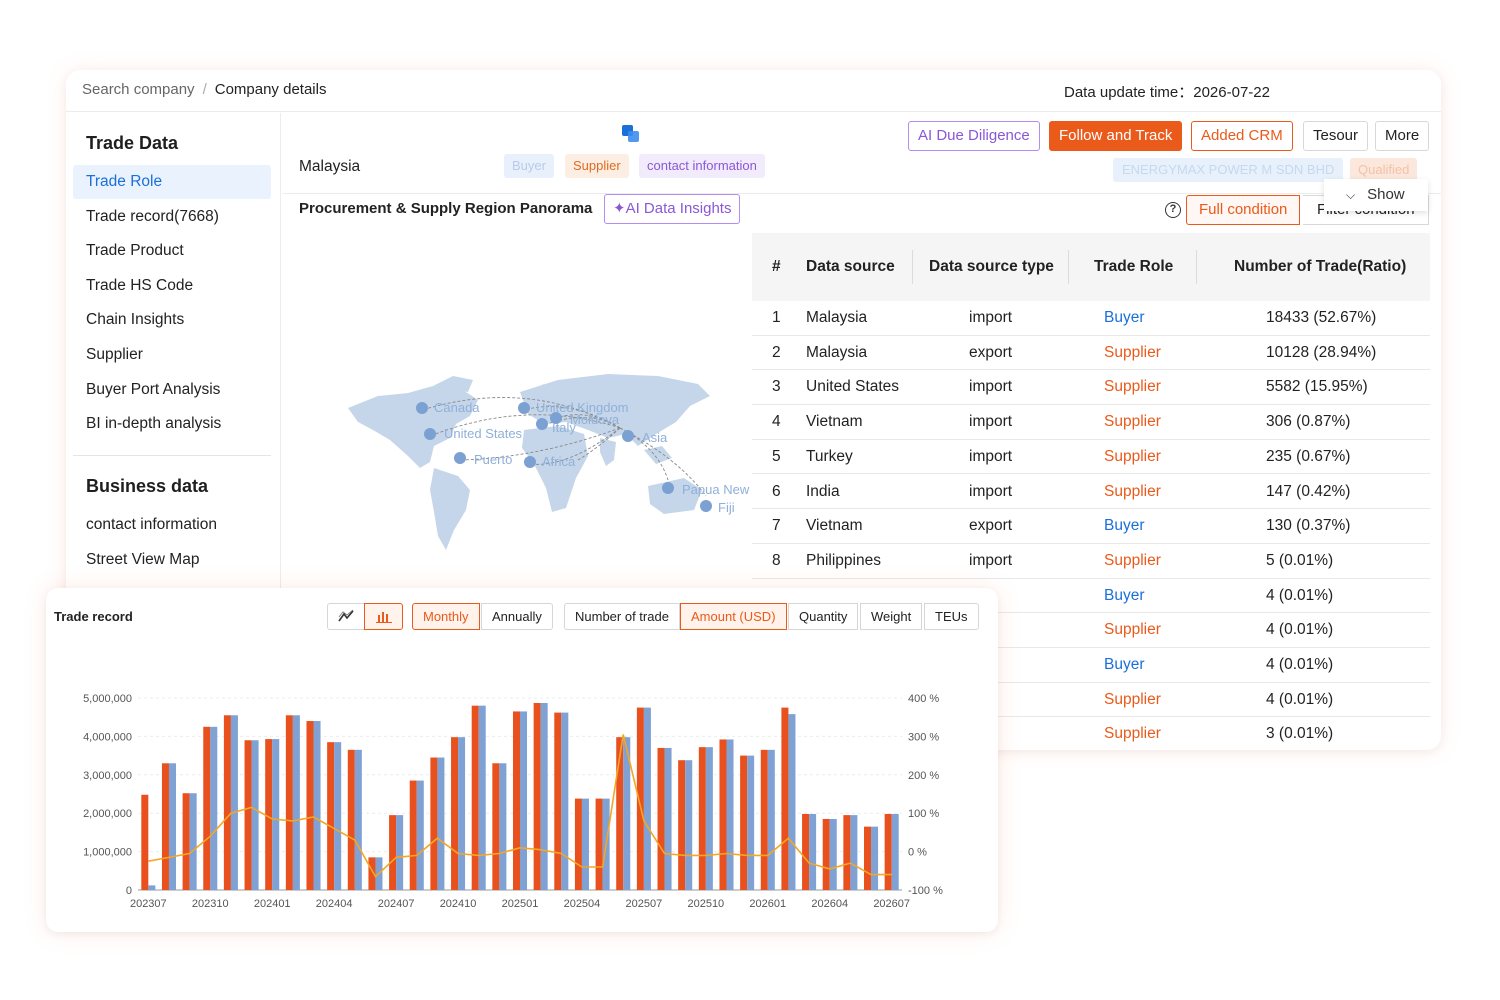 The image size is (1500, 1000). Describe the element at coordinates (891, 616) in the screenshot. I see `metric-weight: Weight` at that location.